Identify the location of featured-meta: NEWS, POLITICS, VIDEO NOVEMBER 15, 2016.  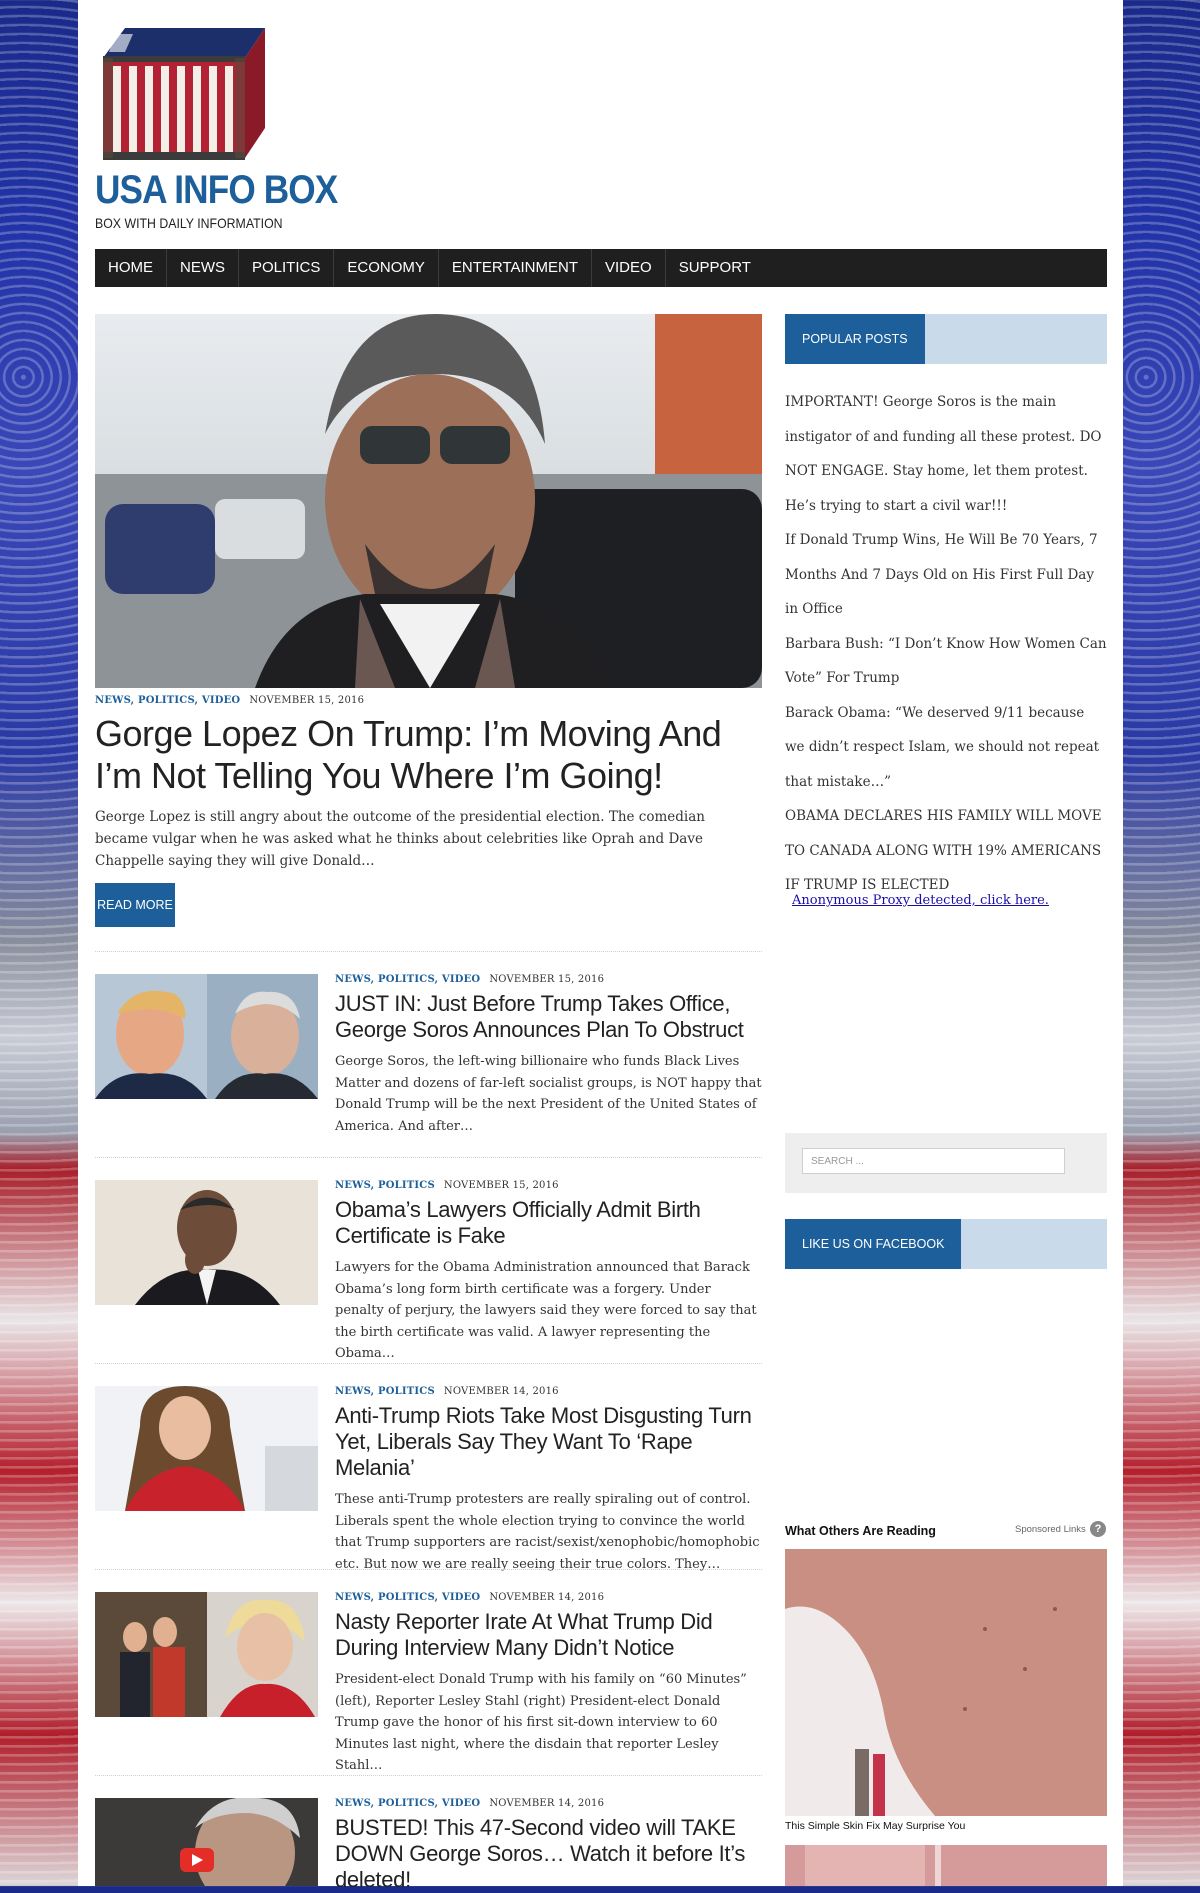
(229, 700).